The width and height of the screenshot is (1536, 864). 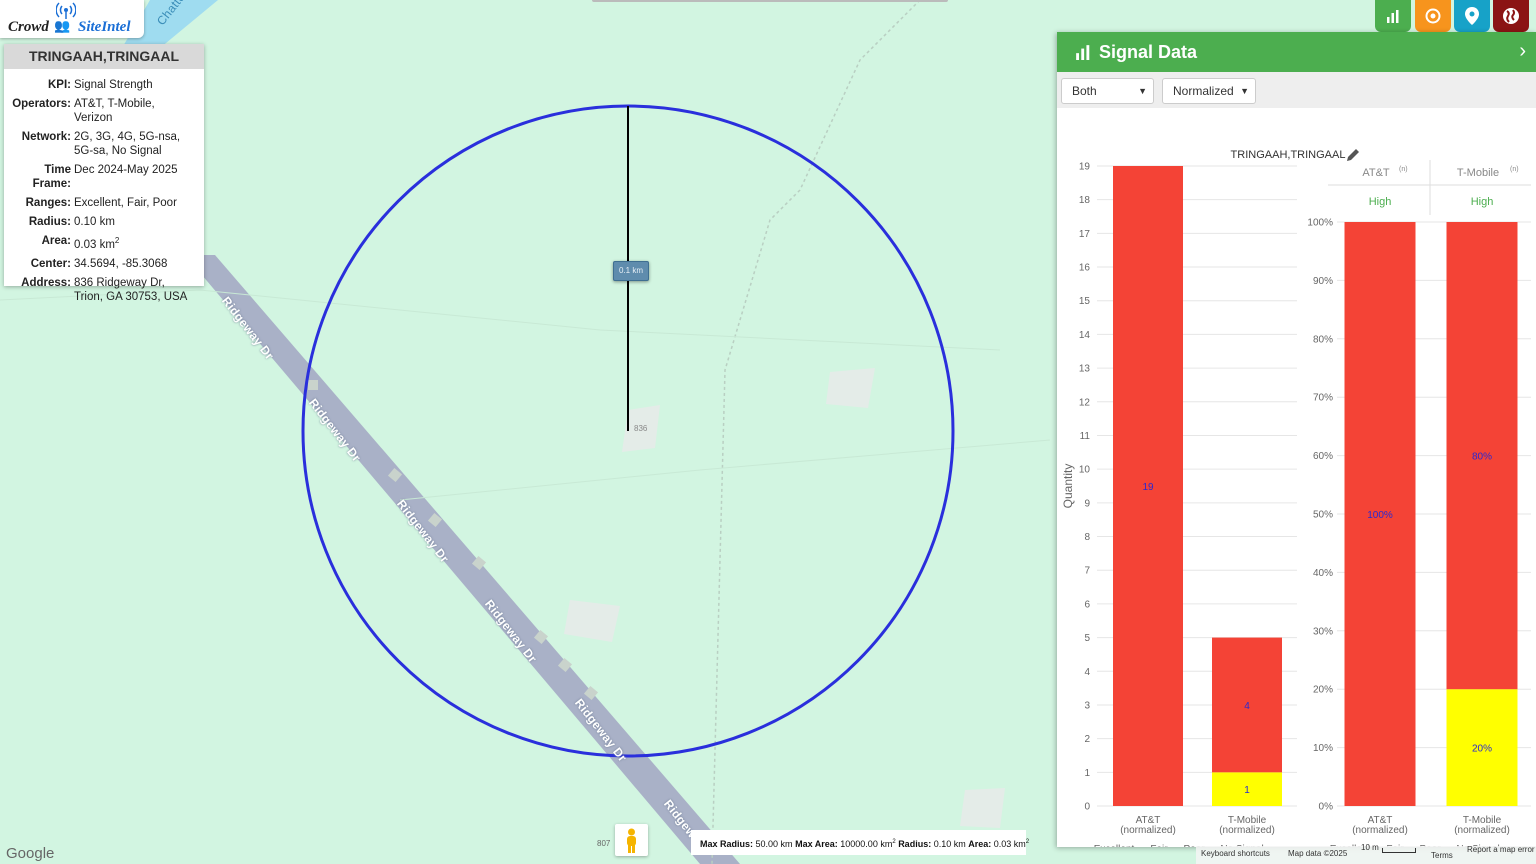 I want to click on operator-header: T-Mobile, so click(x=1478, y=173).